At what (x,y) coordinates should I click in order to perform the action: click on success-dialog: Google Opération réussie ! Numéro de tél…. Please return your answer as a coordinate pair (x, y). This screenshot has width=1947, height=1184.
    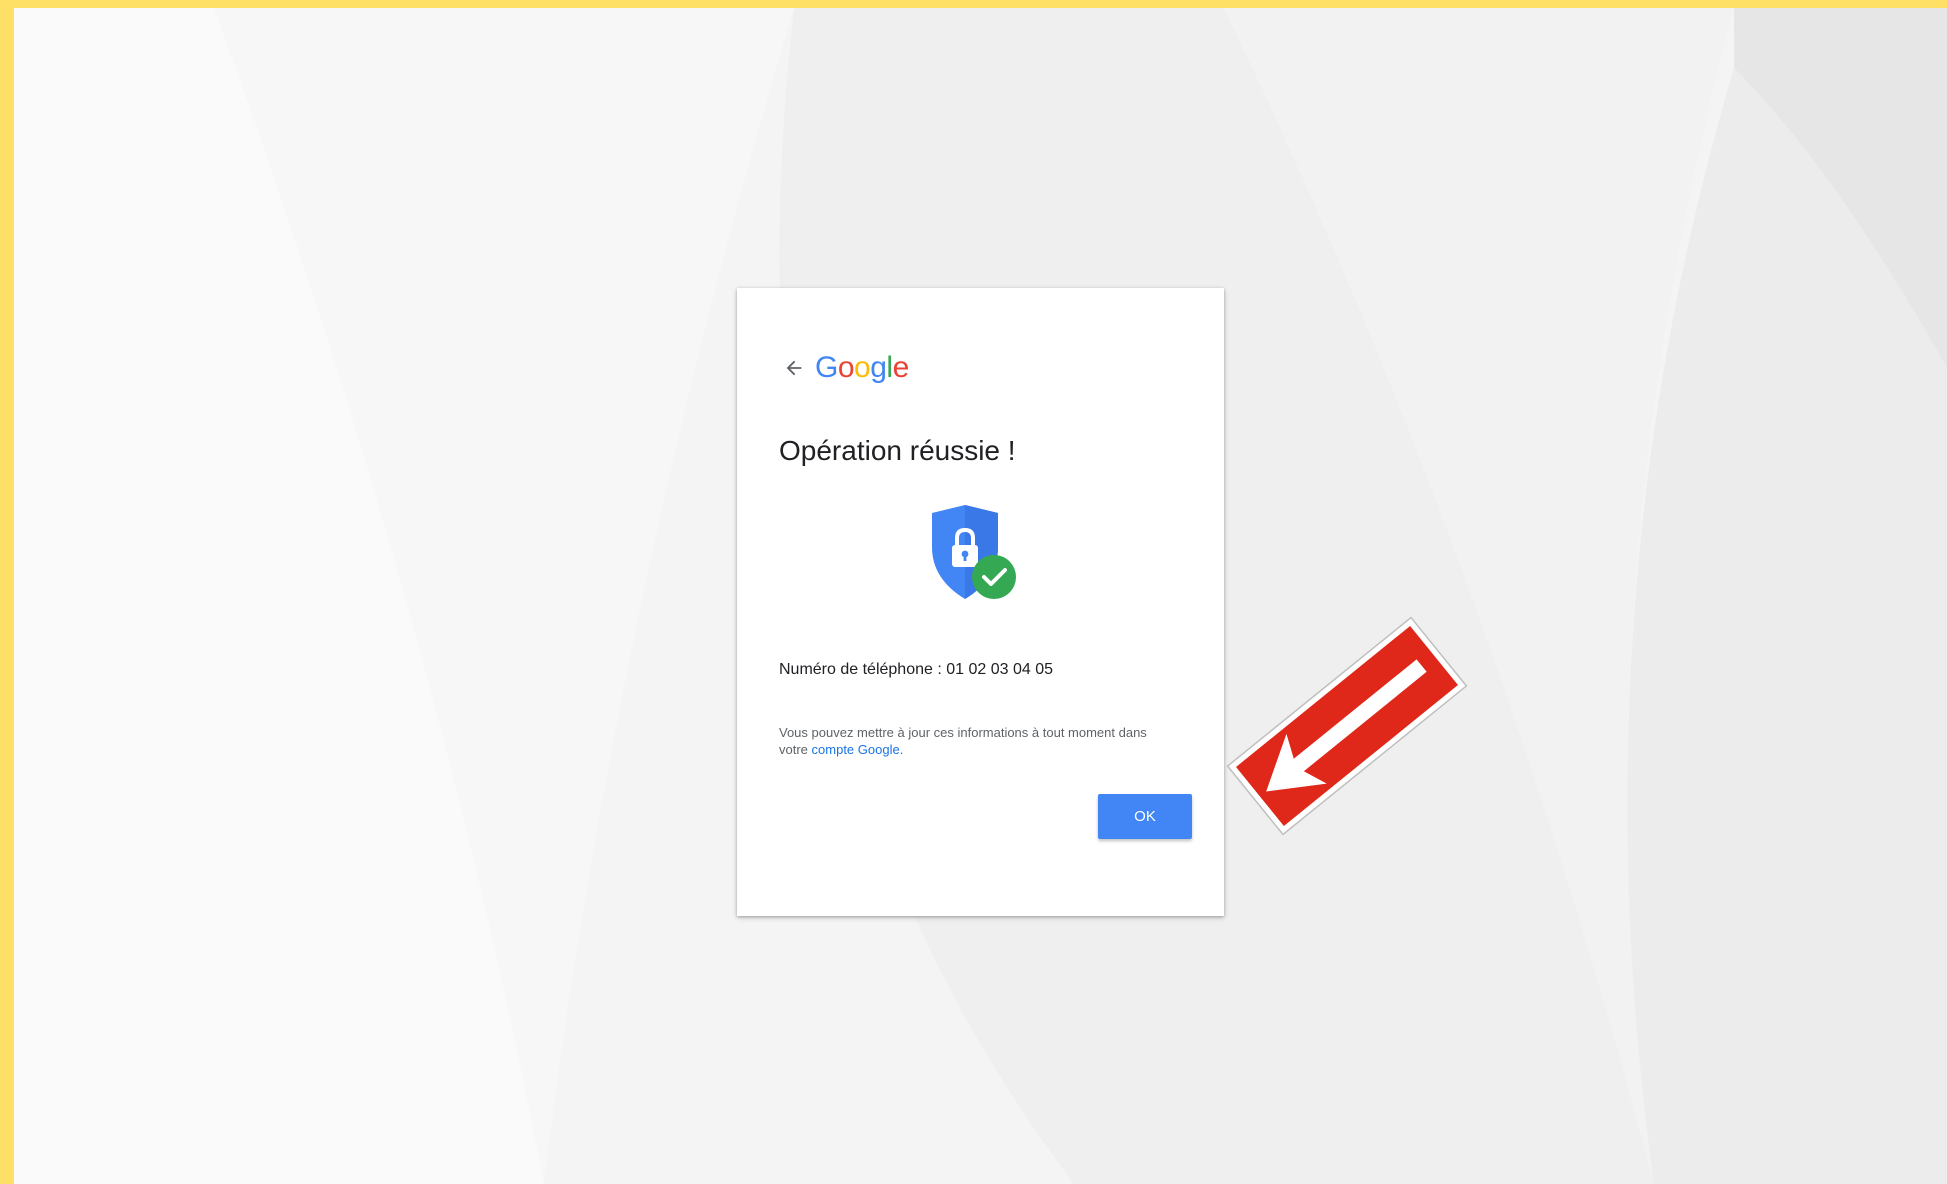
    Looking at the image, I should click on (980, 602).